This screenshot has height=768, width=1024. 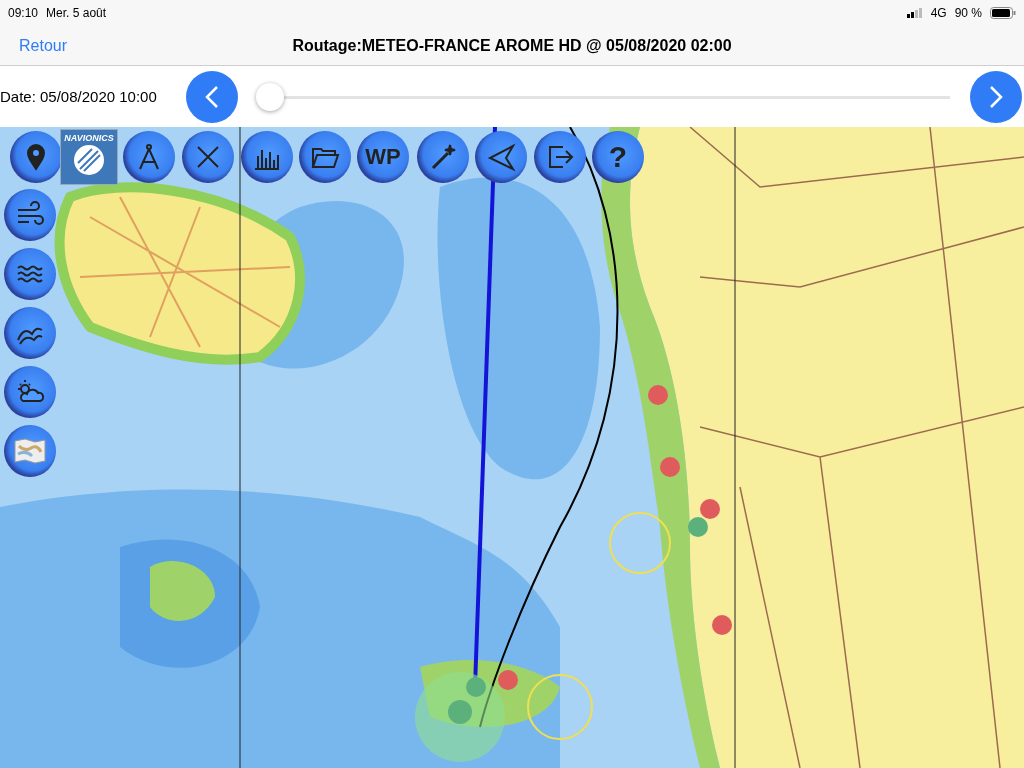 I want to click on timeline-date: Date: 05/08/2020 10:00, so click(x=79, y=96).